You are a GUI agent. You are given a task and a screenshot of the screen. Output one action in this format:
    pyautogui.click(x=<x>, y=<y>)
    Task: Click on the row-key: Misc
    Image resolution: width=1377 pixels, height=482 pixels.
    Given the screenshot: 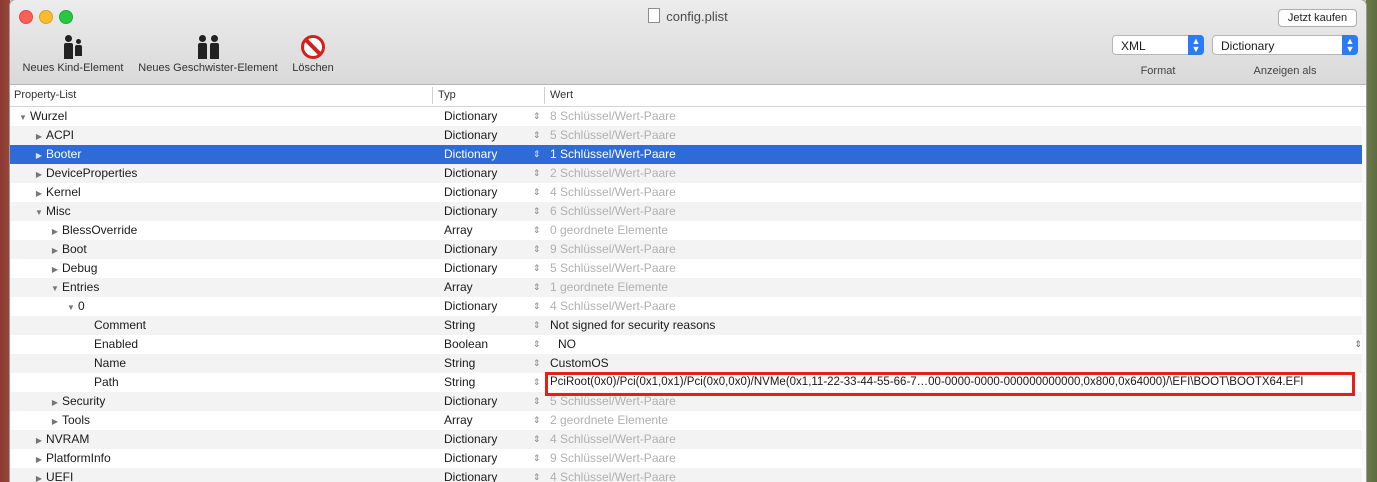 What is the action you would take?
    pyautogui.click(x=58, y=211)
    